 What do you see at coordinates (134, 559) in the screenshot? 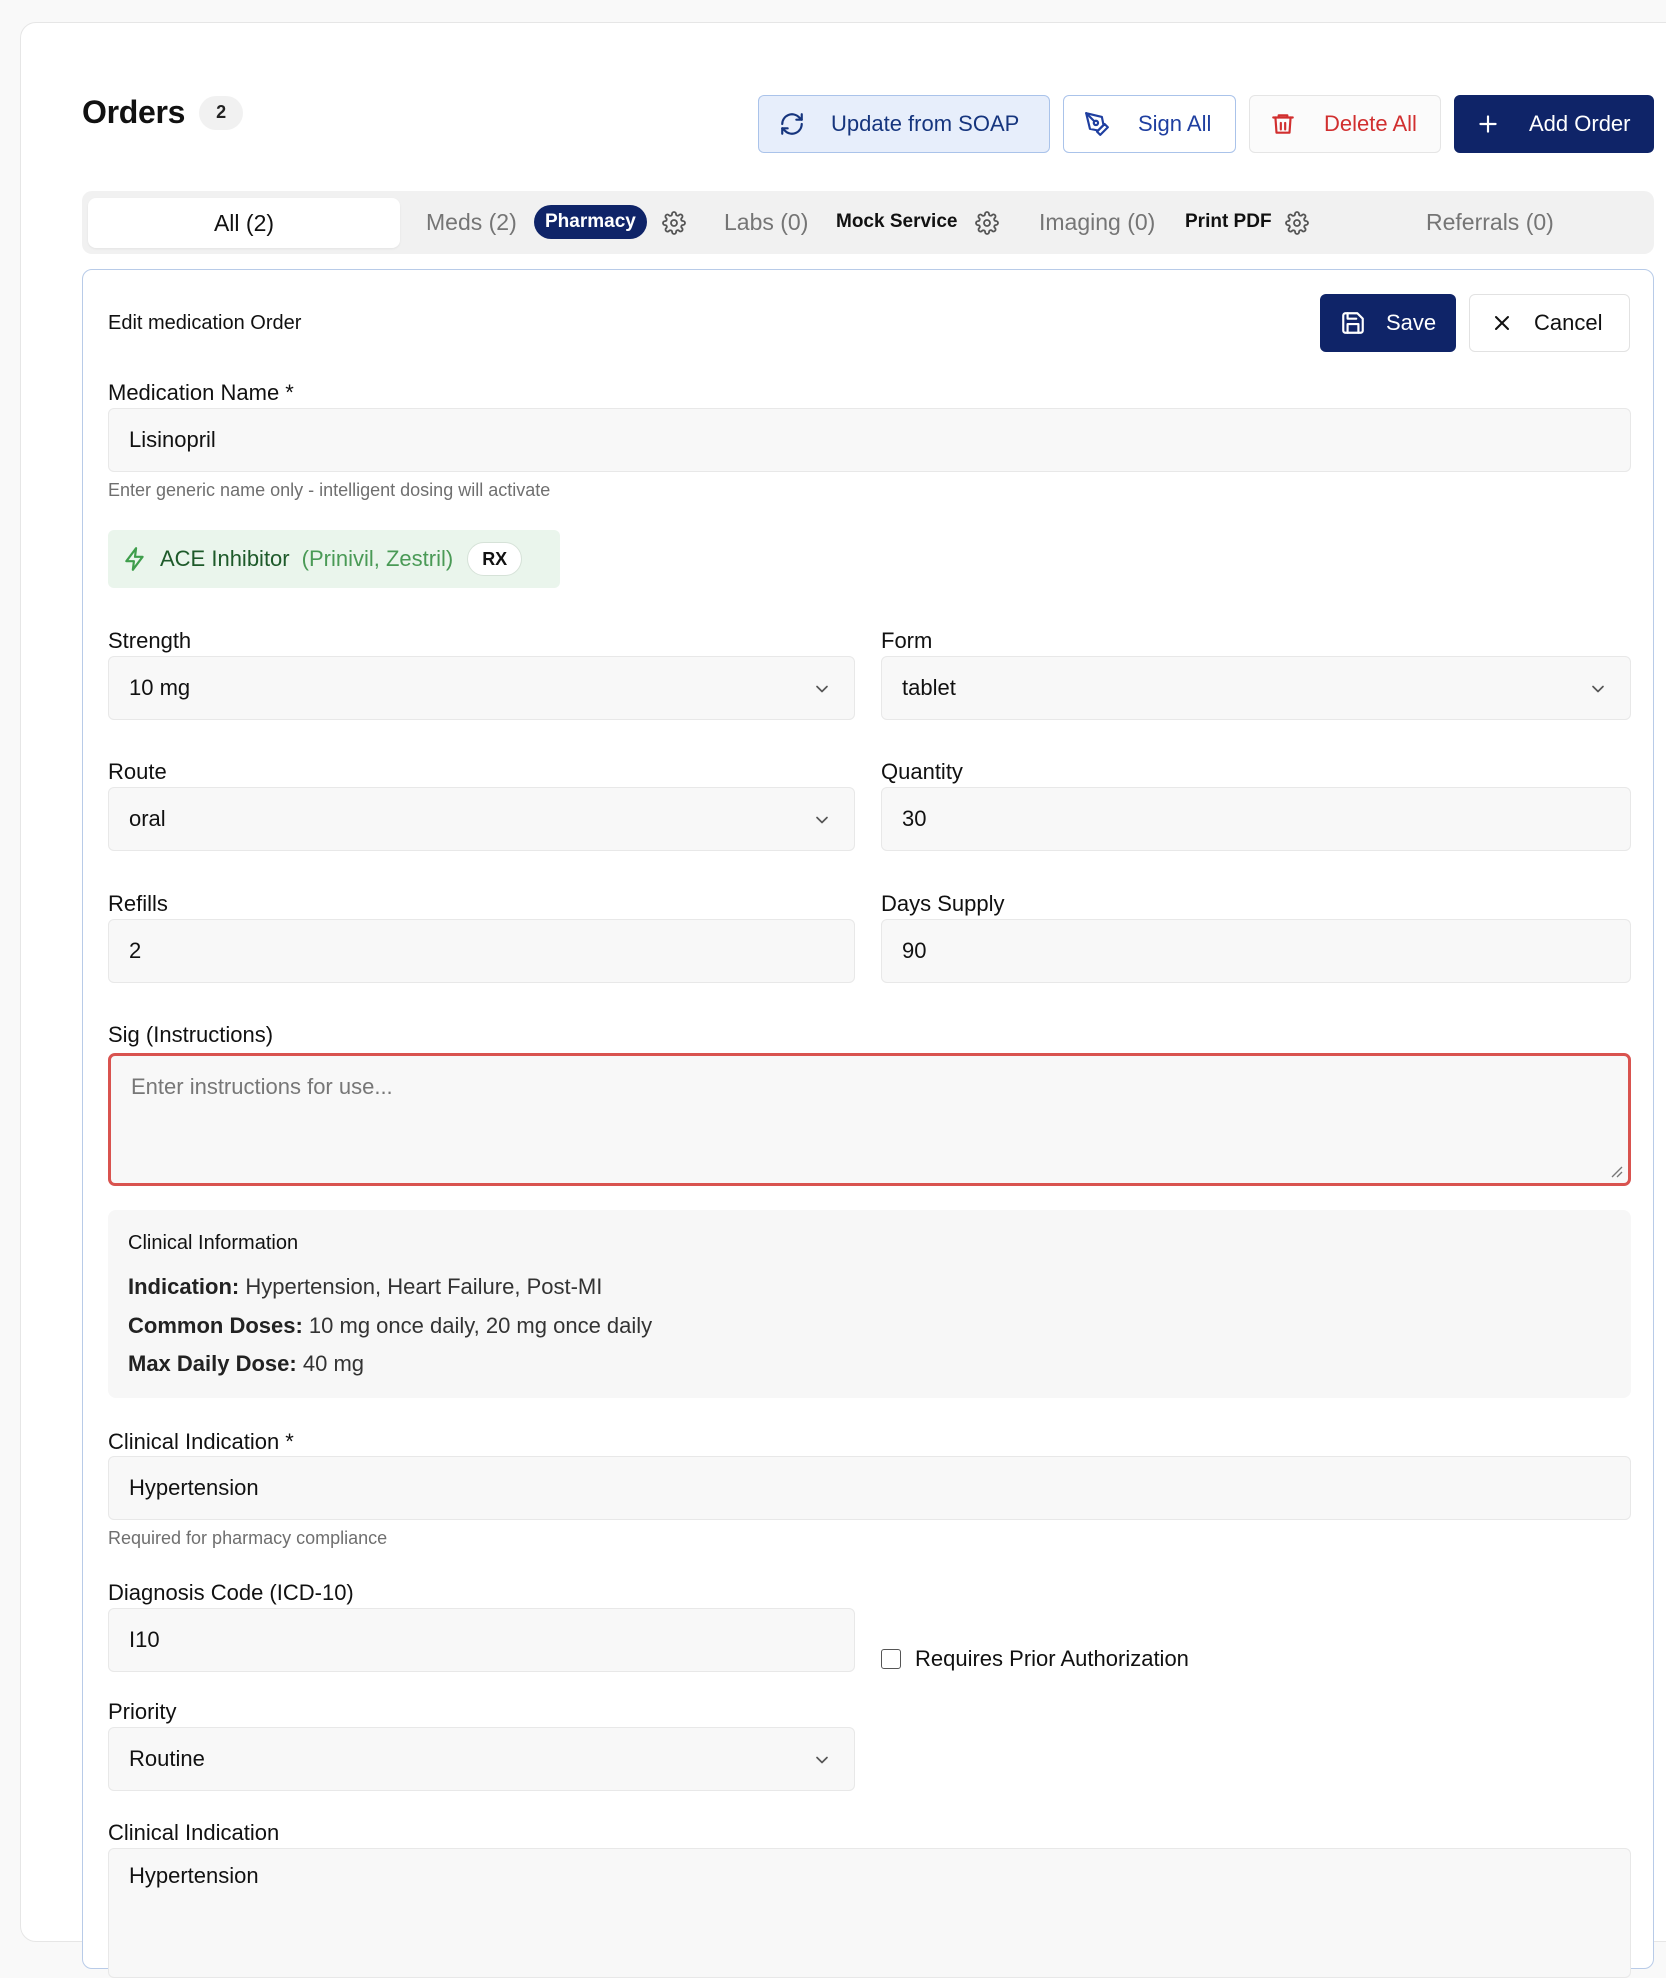
I see `lightning-icon` at bounding box center [134, 559].